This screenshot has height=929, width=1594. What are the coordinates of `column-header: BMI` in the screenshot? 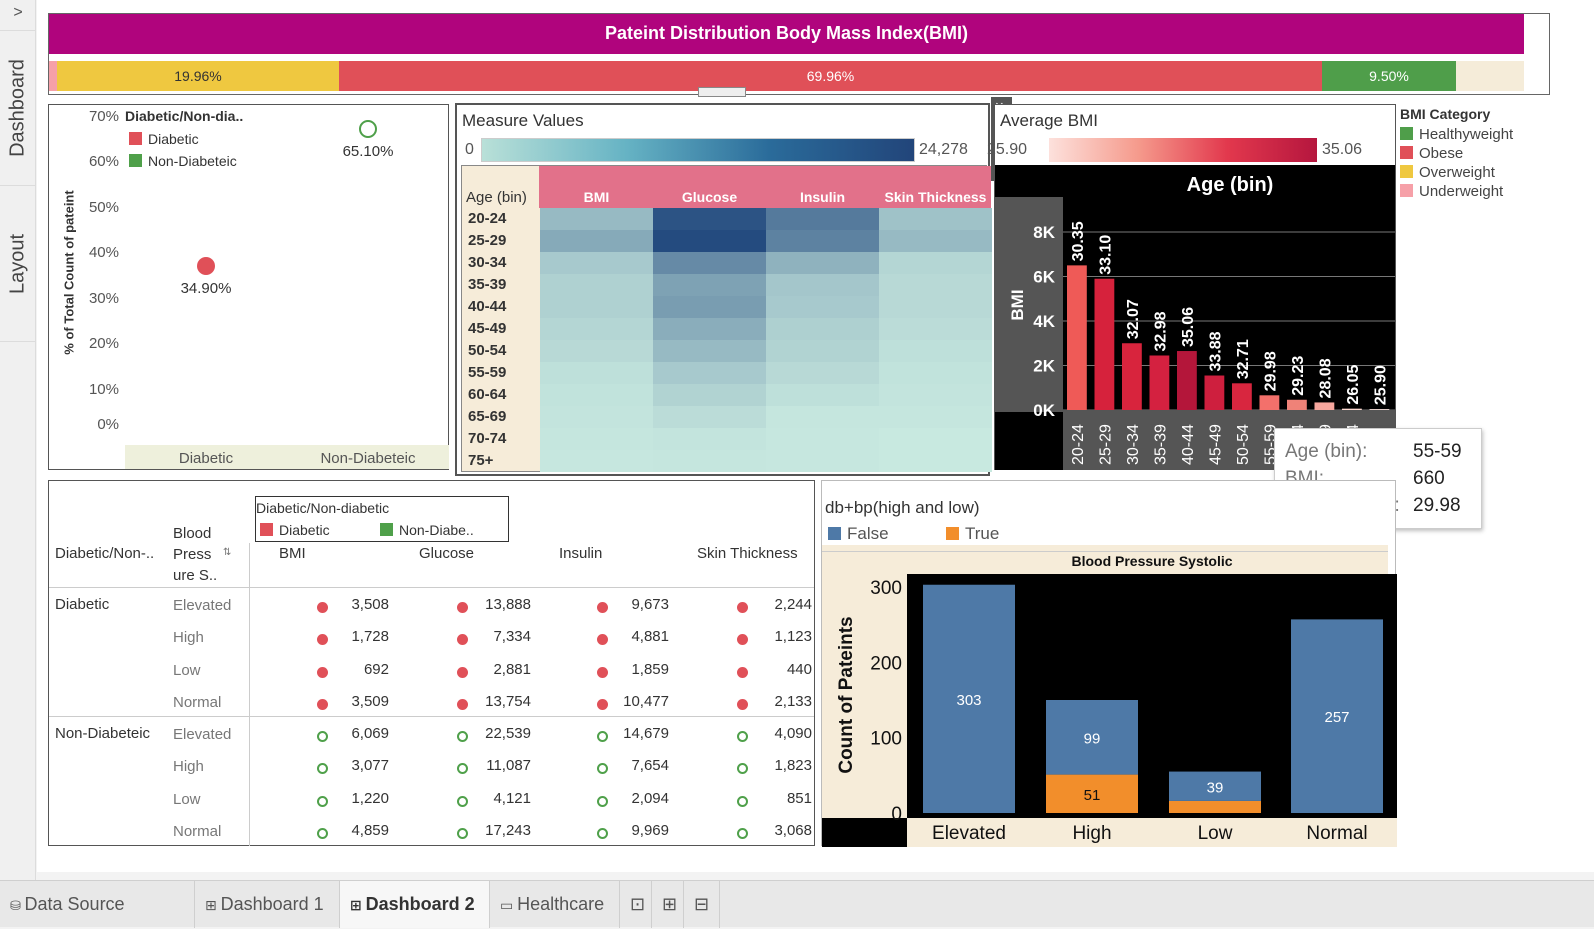 It's located at (596, 197).